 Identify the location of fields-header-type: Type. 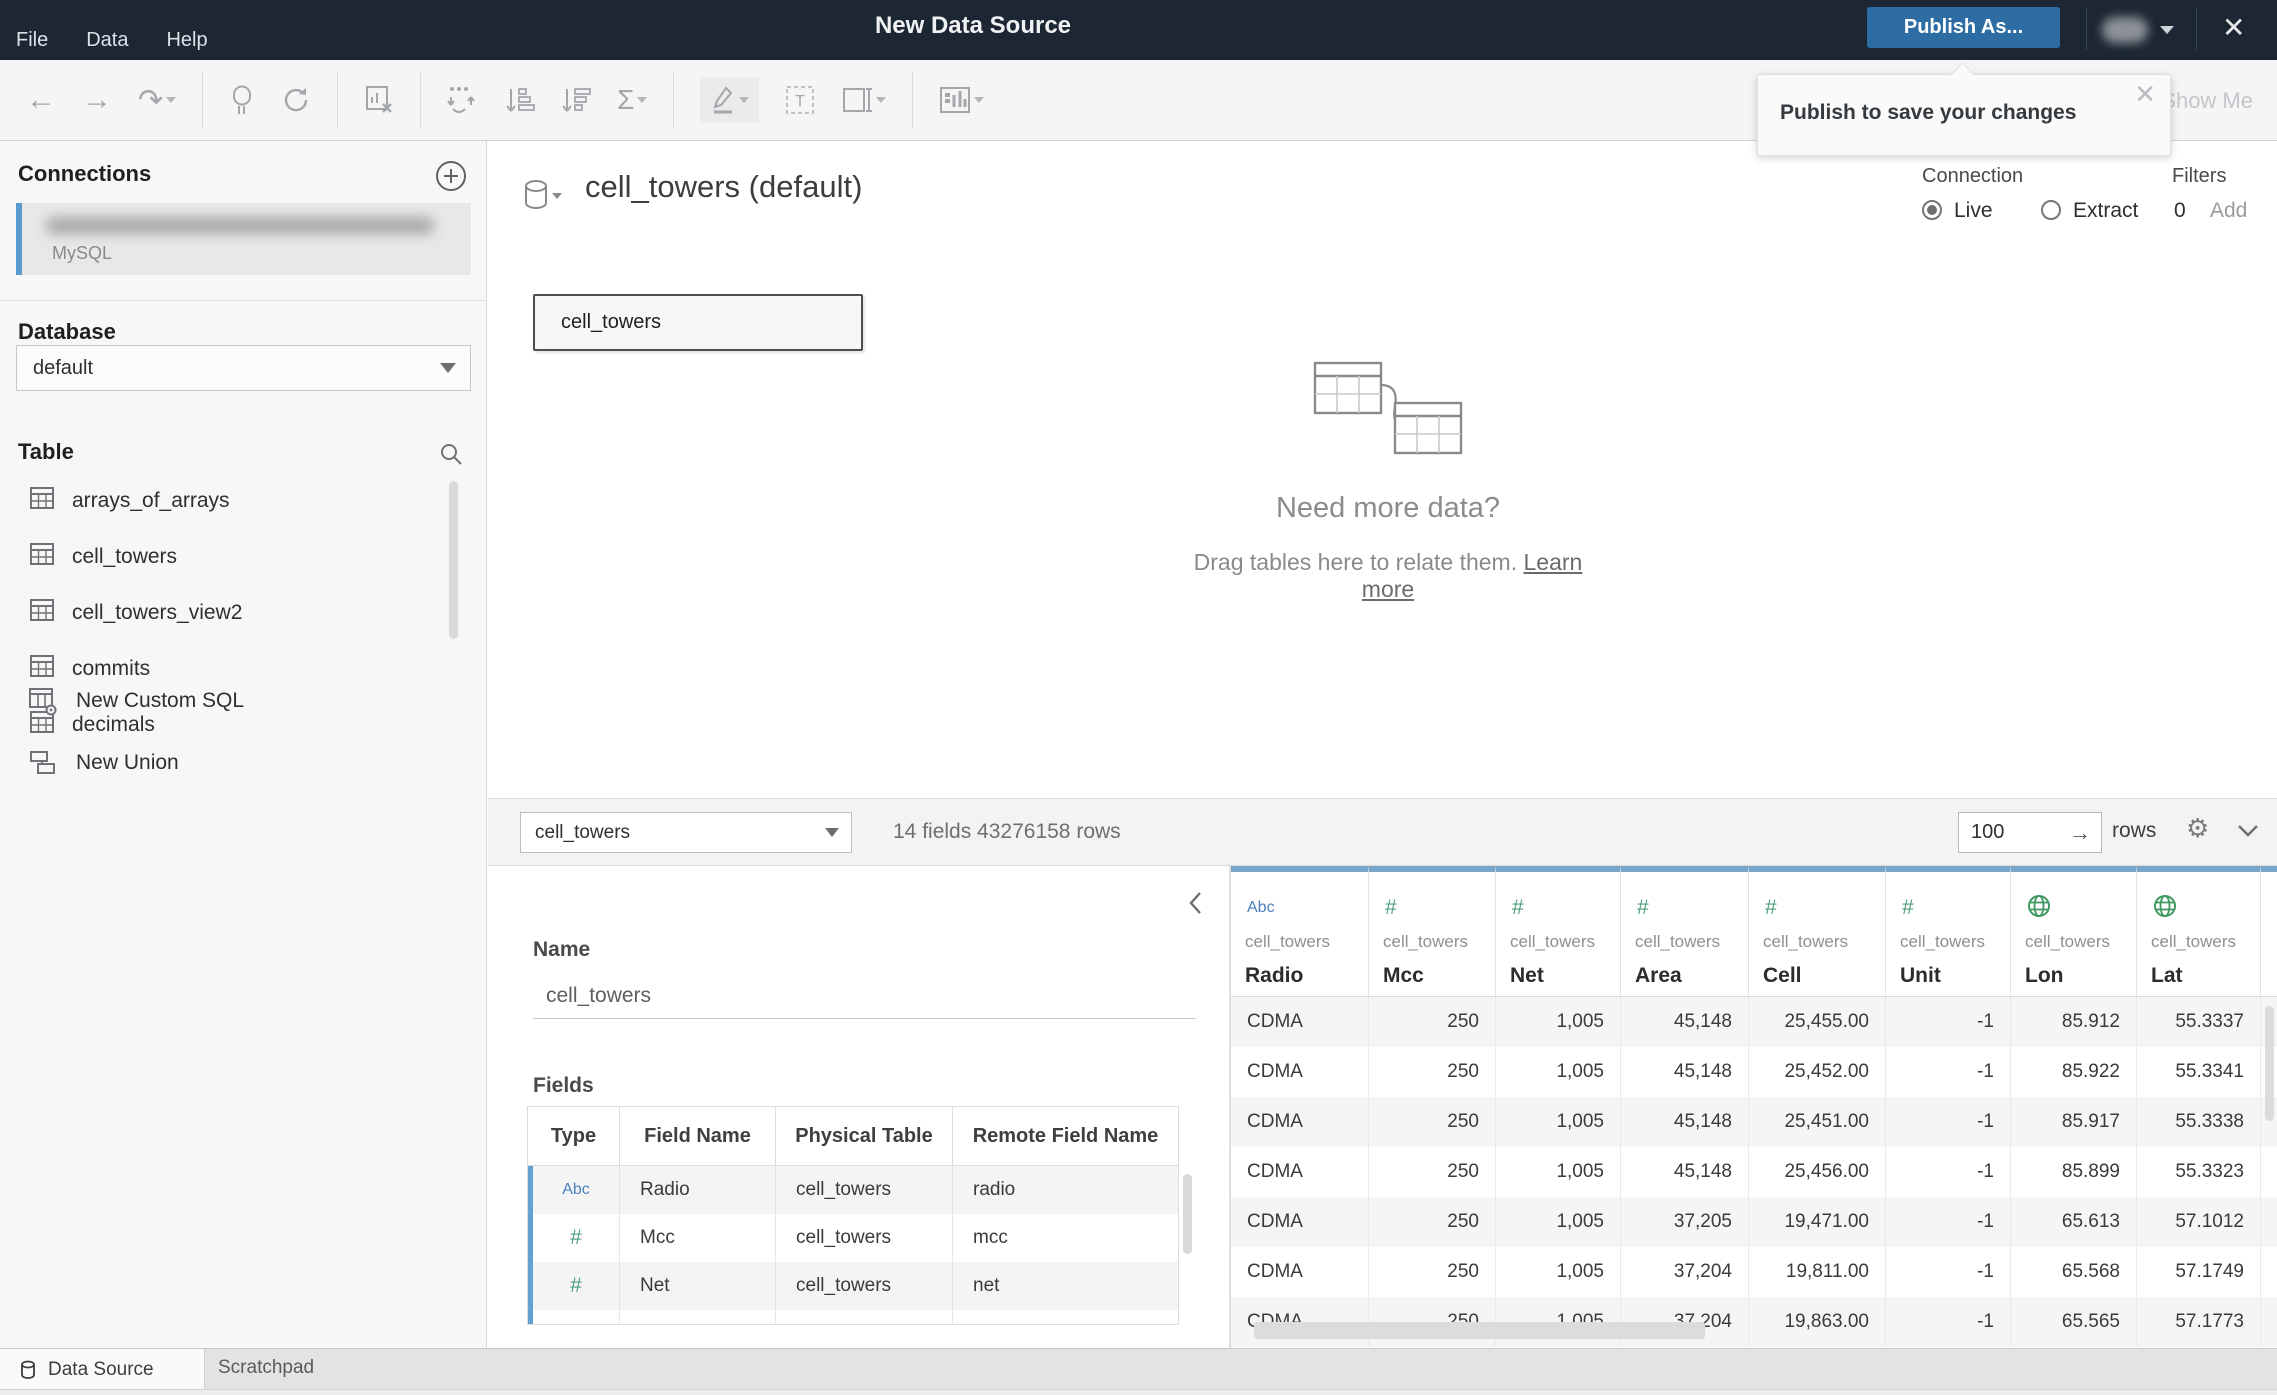
(574, 1136).